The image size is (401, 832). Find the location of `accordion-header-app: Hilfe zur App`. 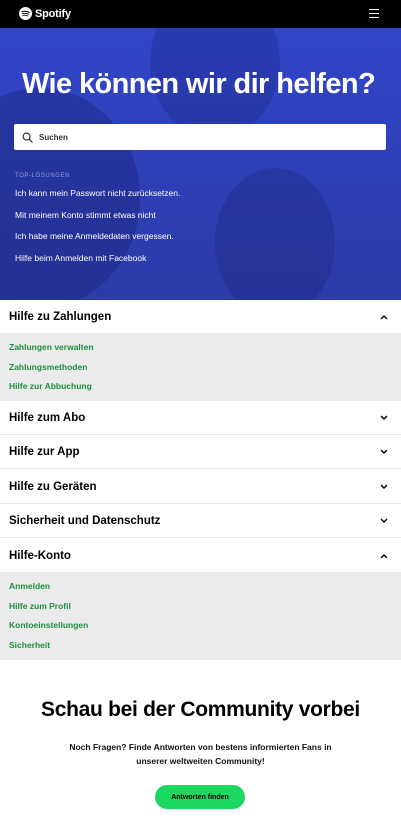

accordion-header-app: Hilfe zur App is located at coordinates (200, 452).